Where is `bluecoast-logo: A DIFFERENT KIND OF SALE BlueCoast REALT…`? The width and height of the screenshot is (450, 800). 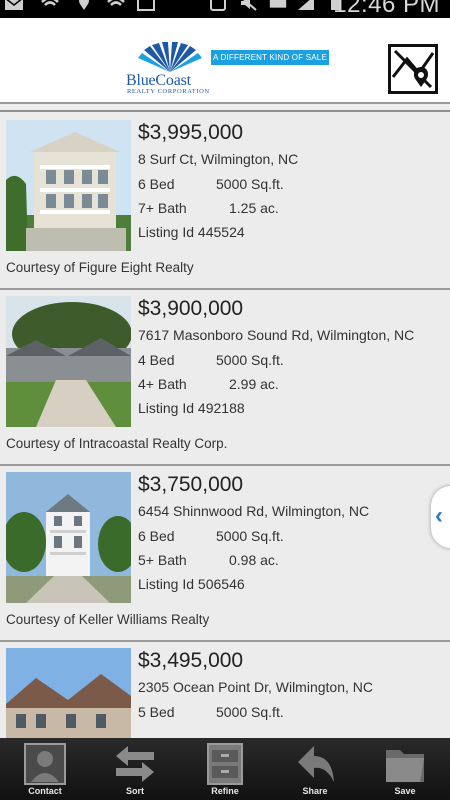
bluecoast-logo: A DIFFERENT KIND OF SALE BlueCoast REALT… is located at coordinates (231, 70).